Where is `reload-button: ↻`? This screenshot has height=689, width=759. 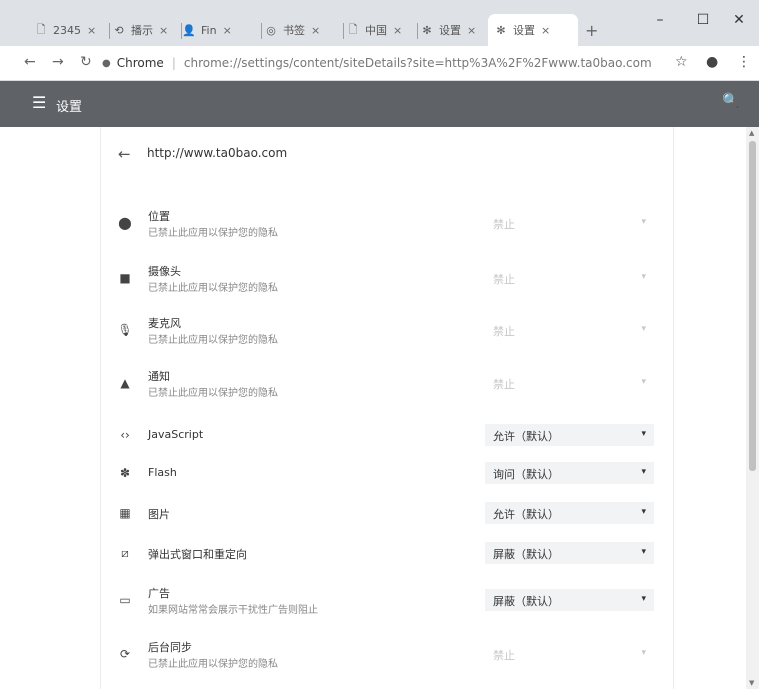
reload-button: ↻ is located at coordinates (86, 62).